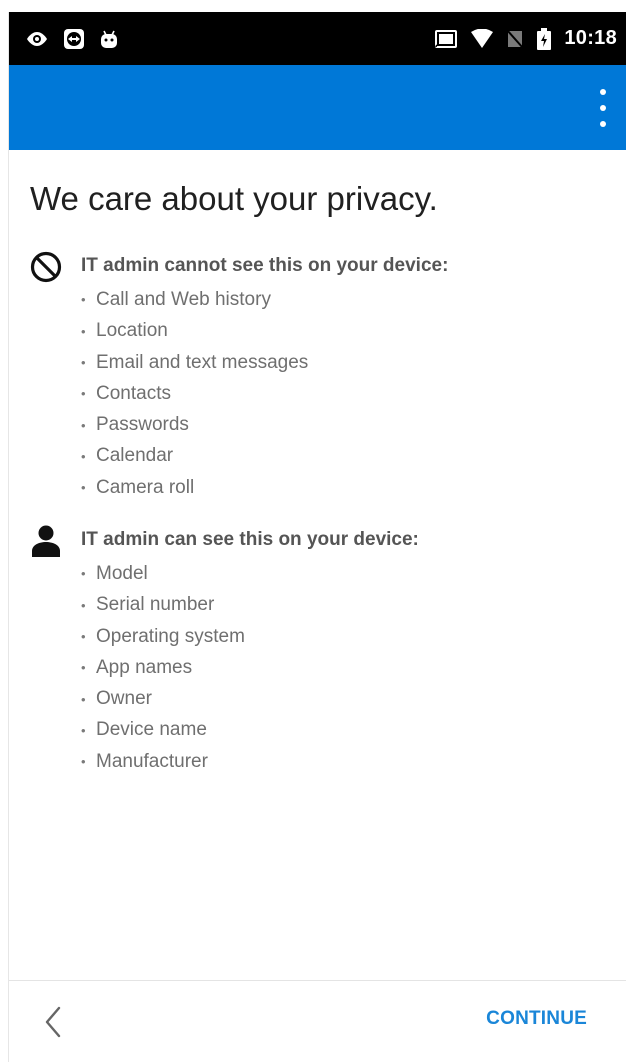  I want to click on list-item: • Camera roll, so click(138, 487).